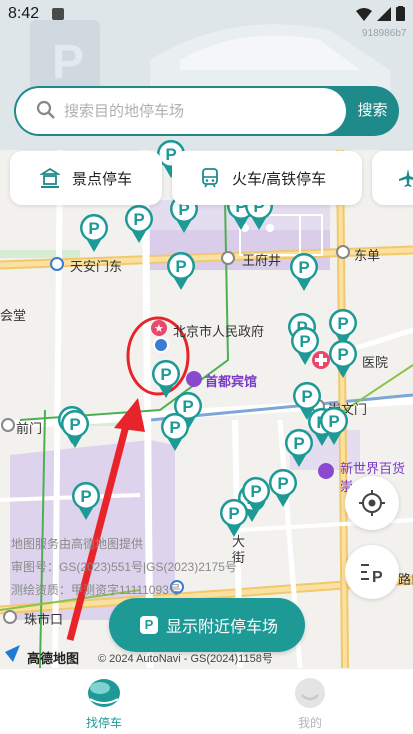 This screenshot has width=413, height=734. I want to click on map-label-qianmen: 前门, so click(29, 428).